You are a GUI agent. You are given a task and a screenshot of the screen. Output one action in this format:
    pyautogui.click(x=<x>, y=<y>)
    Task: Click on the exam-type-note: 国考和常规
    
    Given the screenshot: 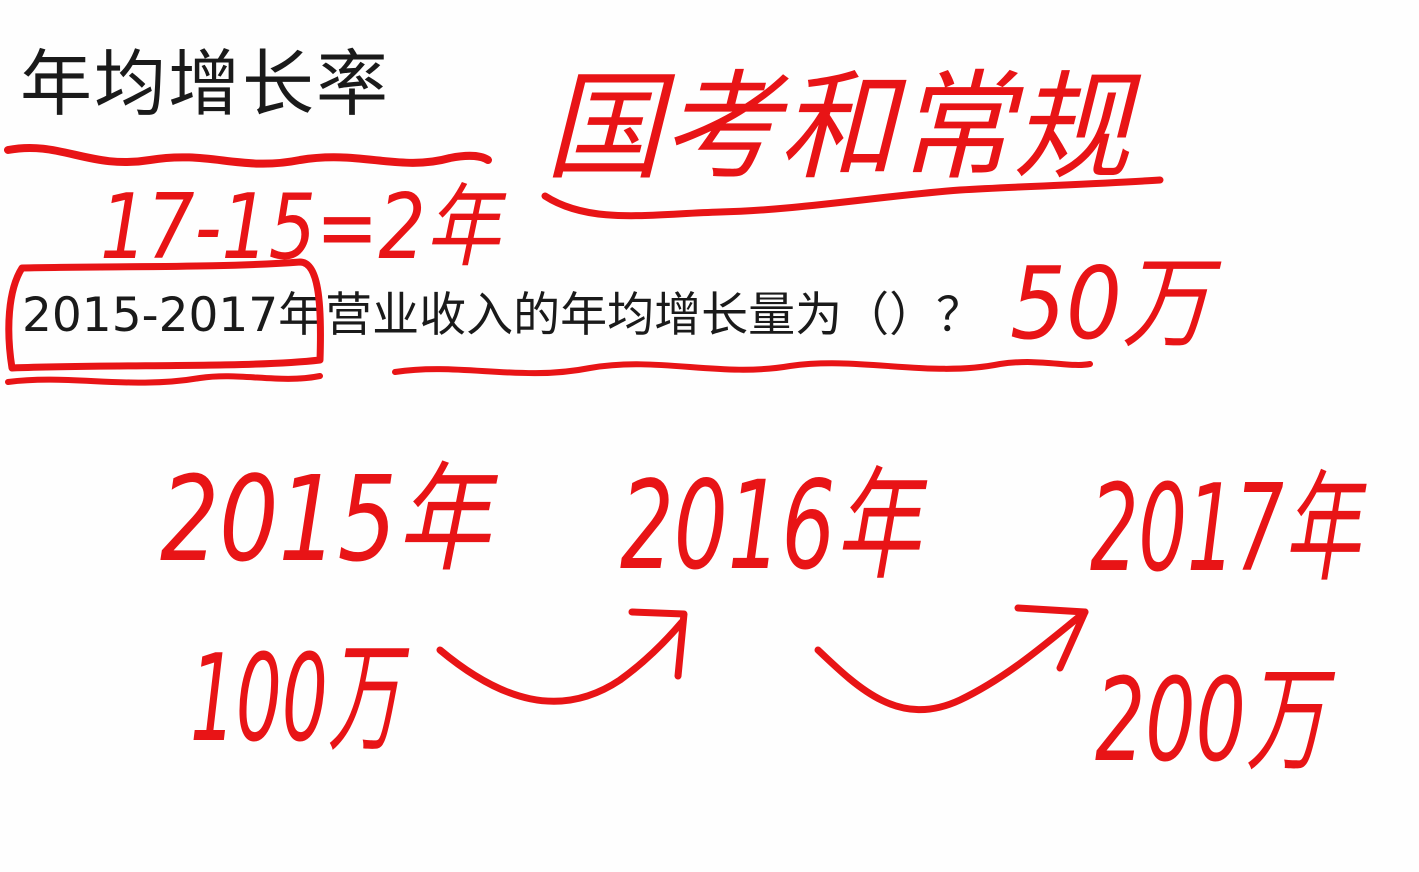 What is the action you would take?
    pyautogui.click(x=843, y=127)
    